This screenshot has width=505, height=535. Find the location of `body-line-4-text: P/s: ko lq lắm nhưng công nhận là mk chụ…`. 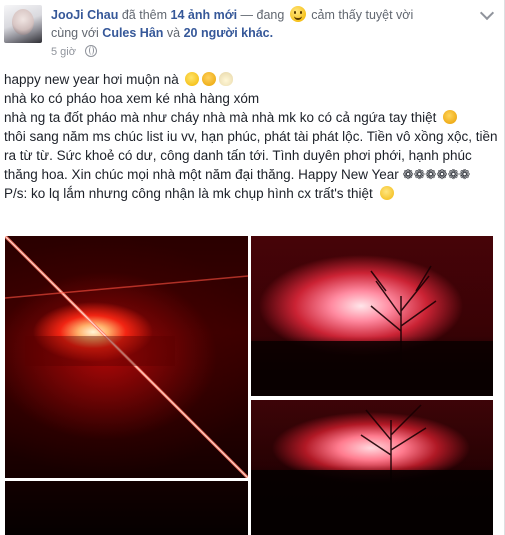

body-line-4-text: P/s: ko lq lắm nhưng công nhận là mk chụ… is located at coordinates (188, 193).